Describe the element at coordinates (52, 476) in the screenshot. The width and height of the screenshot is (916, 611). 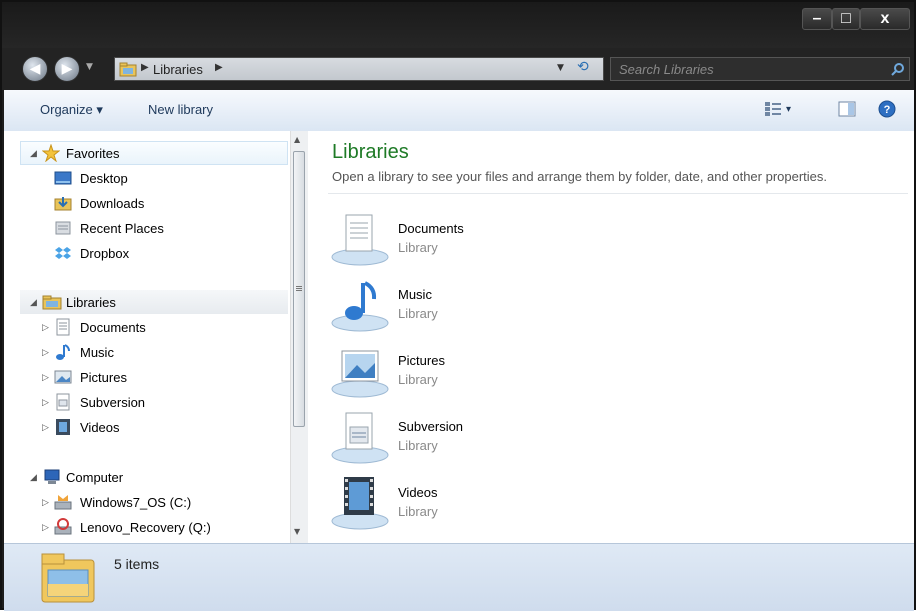
I see `computer-icon` at that location.